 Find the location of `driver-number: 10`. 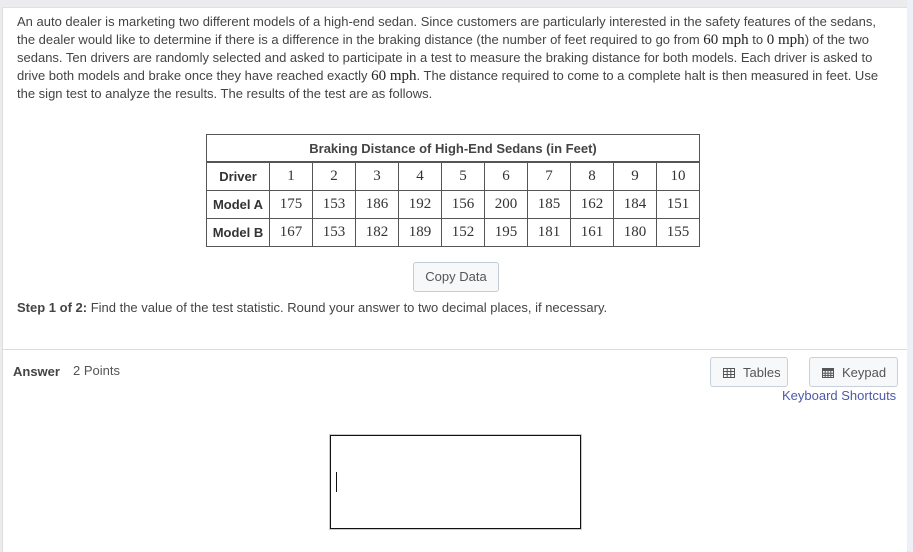

driver-number: 10 is located at coordinates (678, 176).